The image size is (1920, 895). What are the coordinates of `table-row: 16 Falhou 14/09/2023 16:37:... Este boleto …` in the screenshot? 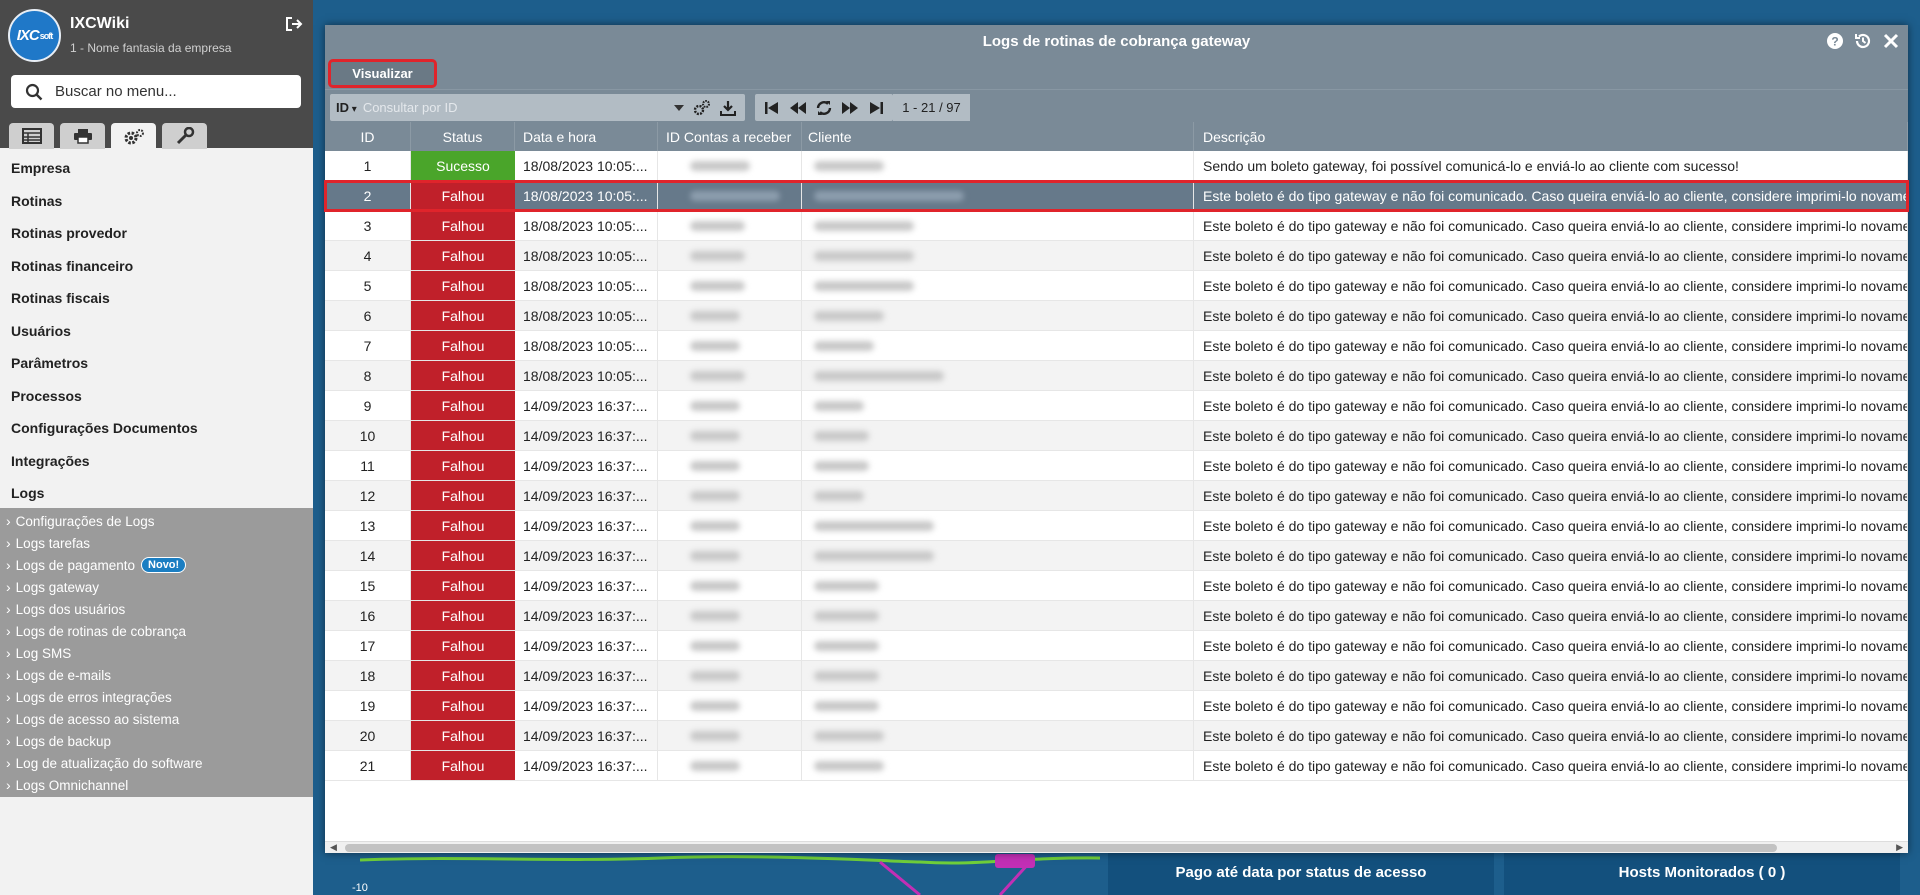 It's located at (1116, 616).